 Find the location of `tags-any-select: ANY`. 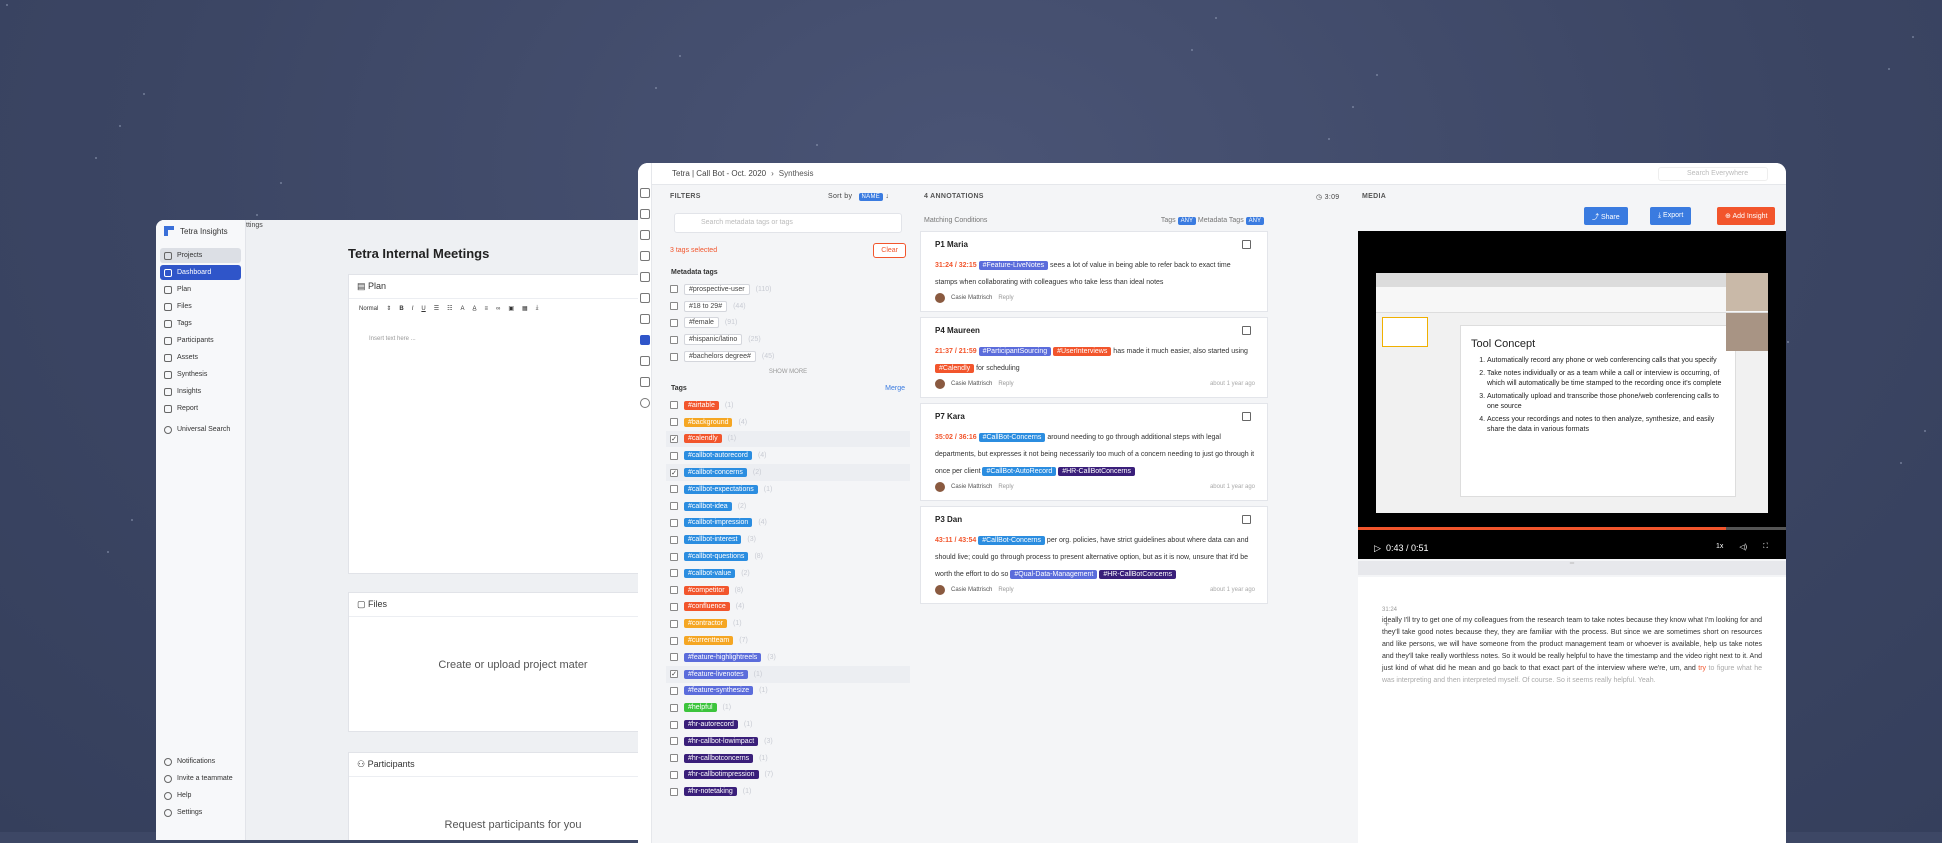

tags-any-select: ANY is located at coordinates (1186, 220).